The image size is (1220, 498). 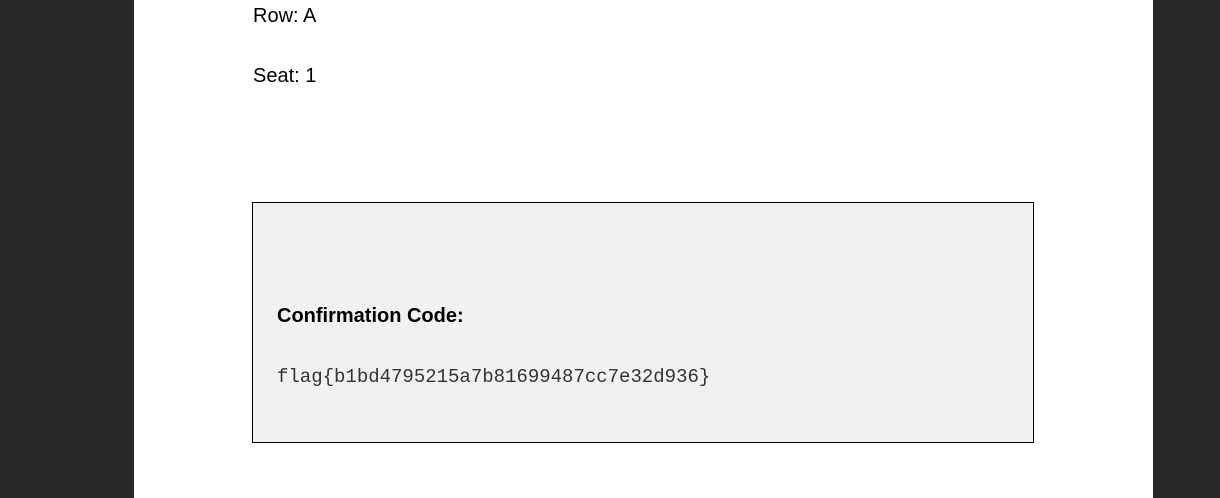 I want to click on seat-text: Seat: 1, so click(x=285, y=76).